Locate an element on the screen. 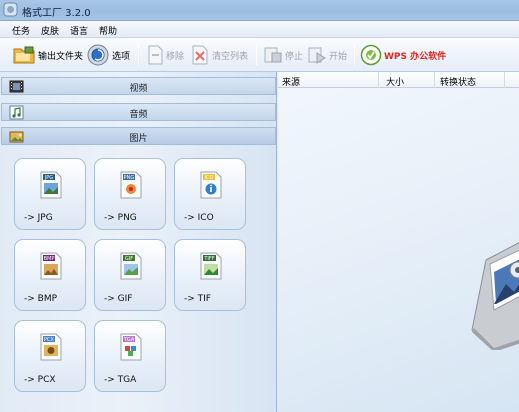 This screenshot has height=412, width=519. menu-language: 语言 is located at coordinates (79, 30).